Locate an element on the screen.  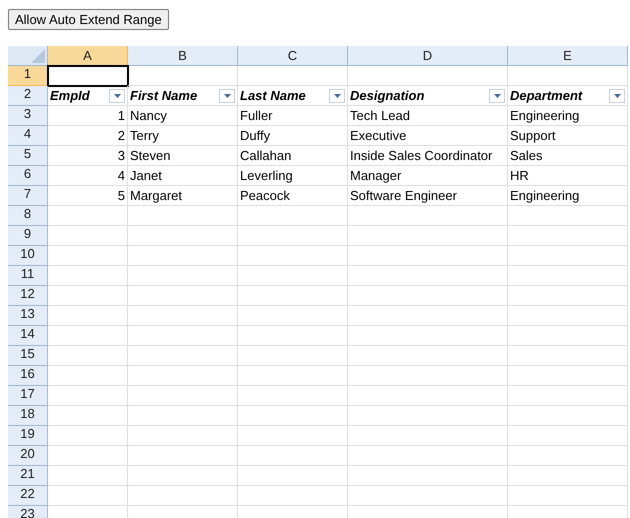
table-cell: 3 is located at coordinates (88, 156).